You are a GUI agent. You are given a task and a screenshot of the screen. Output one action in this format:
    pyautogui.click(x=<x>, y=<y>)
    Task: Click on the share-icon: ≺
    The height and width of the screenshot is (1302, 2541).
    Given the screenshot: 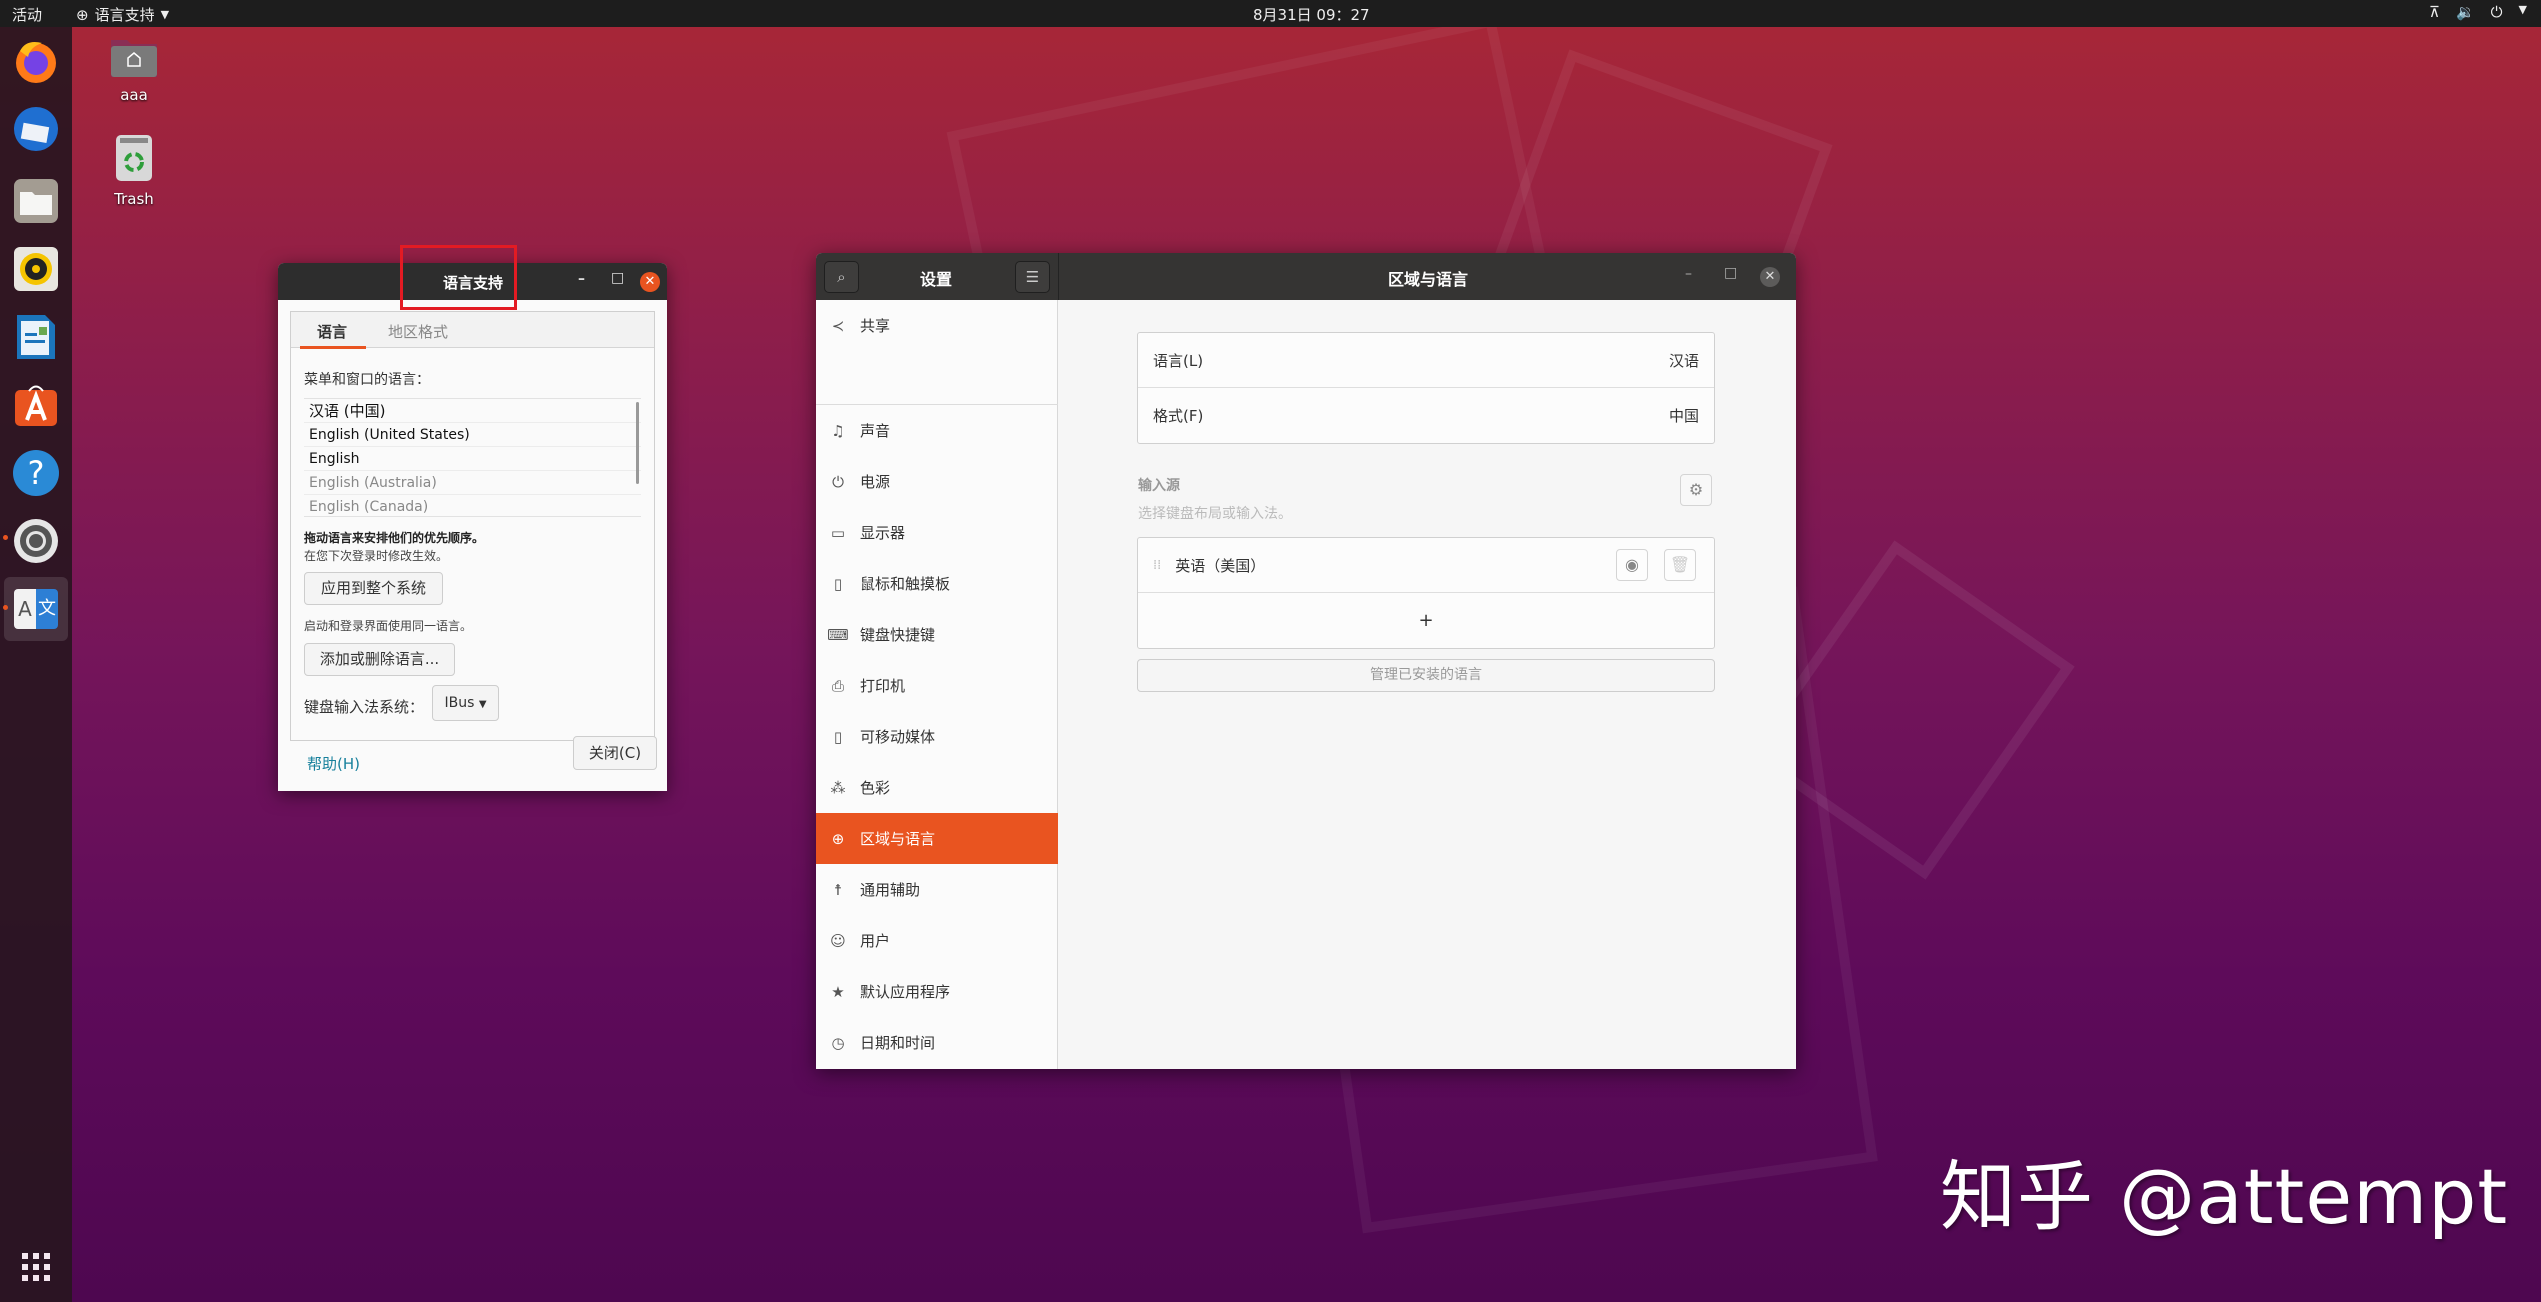 What is the action you would take?
    pyautogui.click(x=838, y=325)
    